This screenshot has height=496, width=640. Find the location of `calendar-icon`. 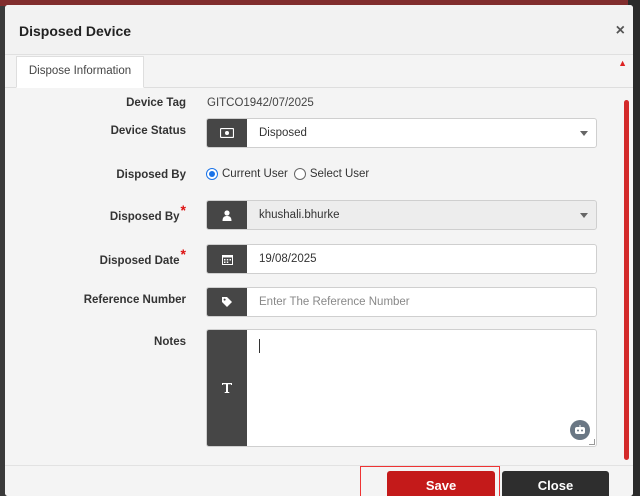

calendar-icon is located at coordinates (227, 259).